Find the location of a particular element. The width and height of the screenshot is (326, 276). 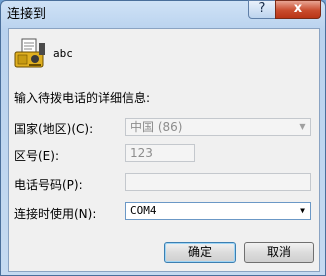

details-prompt: 输入待拨电话的详细信息: is located at coordinates (82, 98).